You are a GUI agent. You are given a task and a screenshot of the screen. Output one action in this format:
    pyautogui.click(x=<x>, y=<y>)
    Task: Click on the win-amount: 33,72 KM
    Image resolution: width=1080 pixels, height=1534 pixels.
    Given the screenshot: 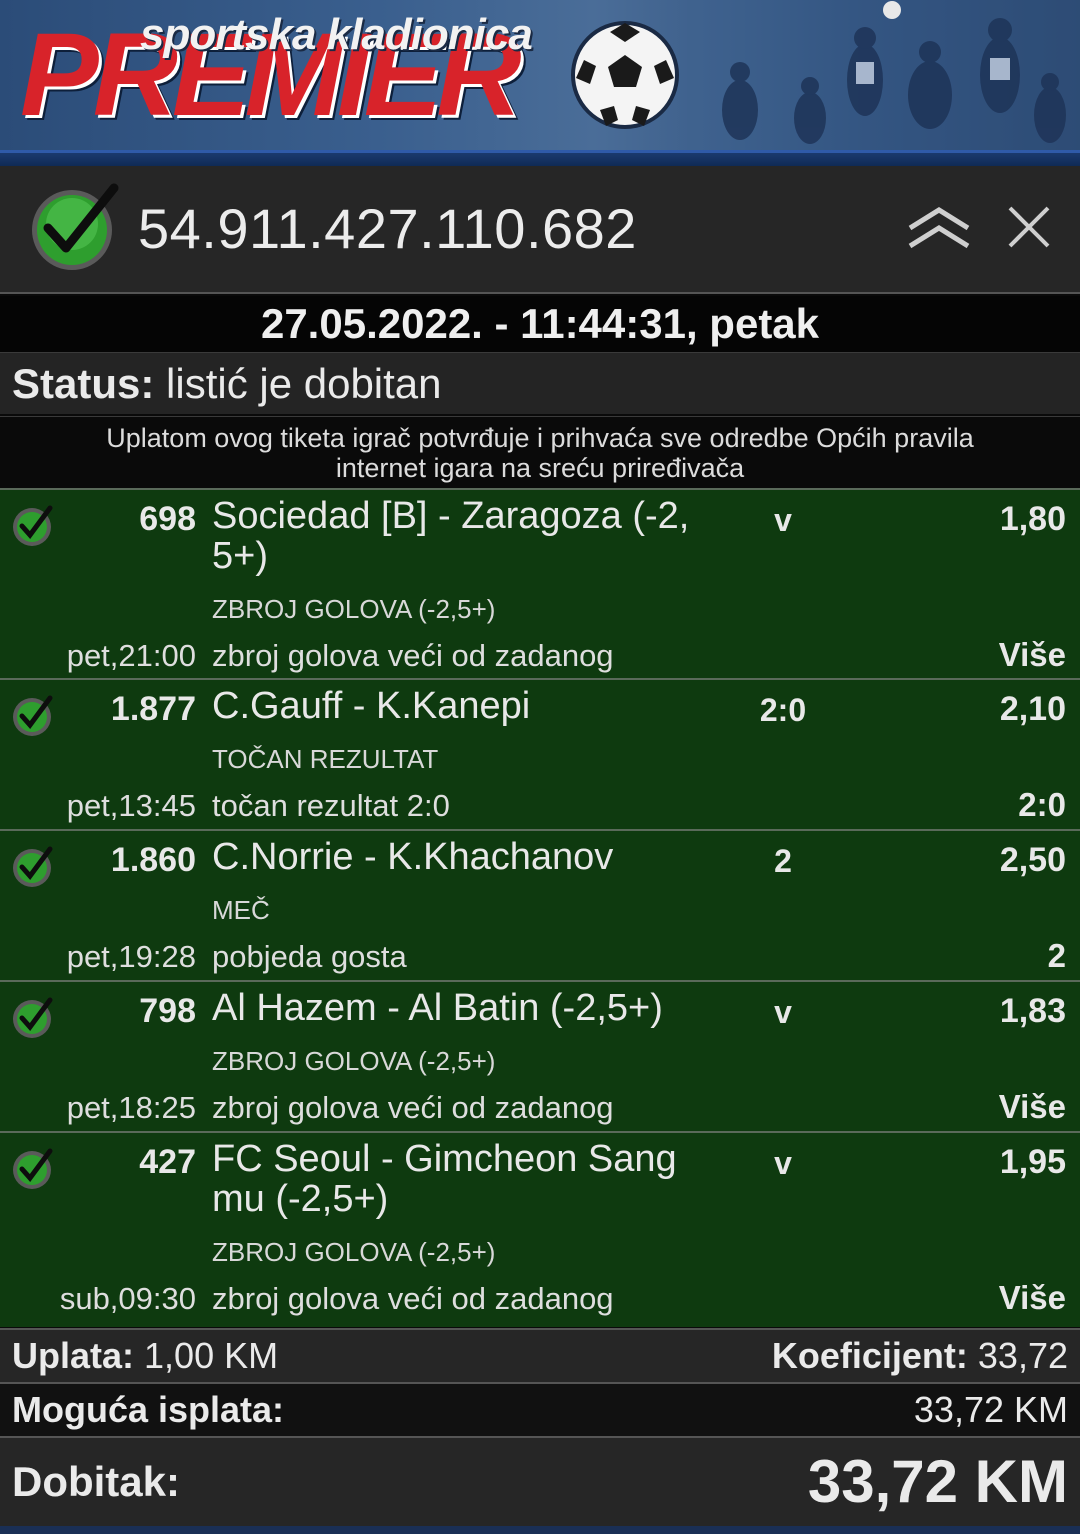 What is the action you would take?
    pyautogui.click(x=937, y=1481)
    